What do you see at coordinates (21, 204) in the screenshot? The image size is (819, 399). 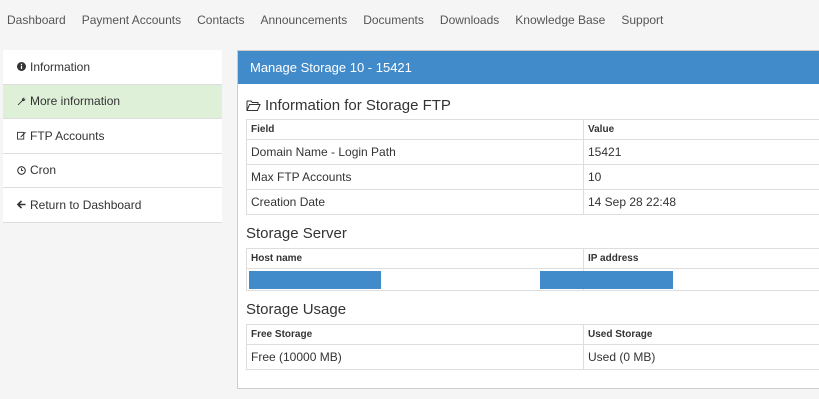 I see `arrow-left-icon` at bounding box center [21, 204].